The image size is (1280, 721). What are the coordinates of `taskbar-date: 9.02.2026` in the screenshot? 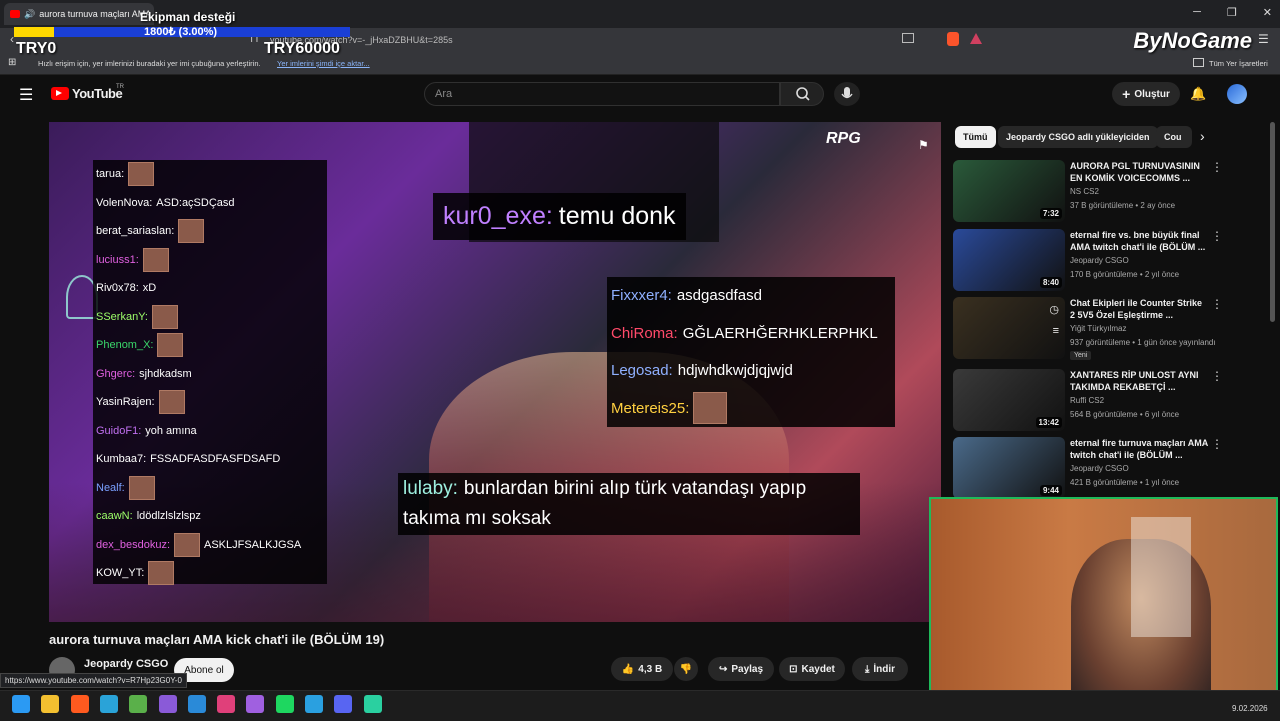 It's located at (1250, 708).